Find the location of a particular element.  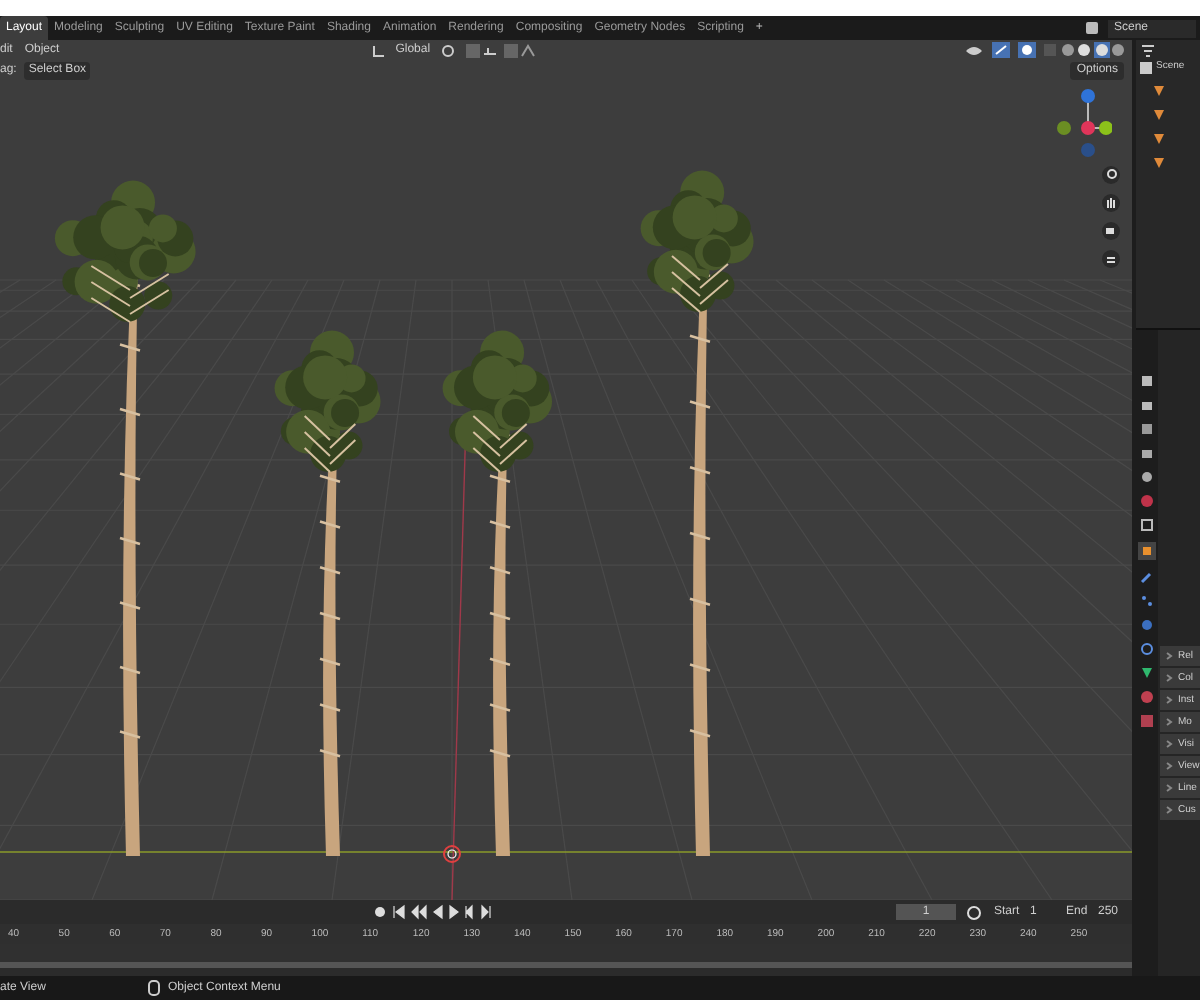

view-layer-tab-icon is located at coordinates (1147, 453).